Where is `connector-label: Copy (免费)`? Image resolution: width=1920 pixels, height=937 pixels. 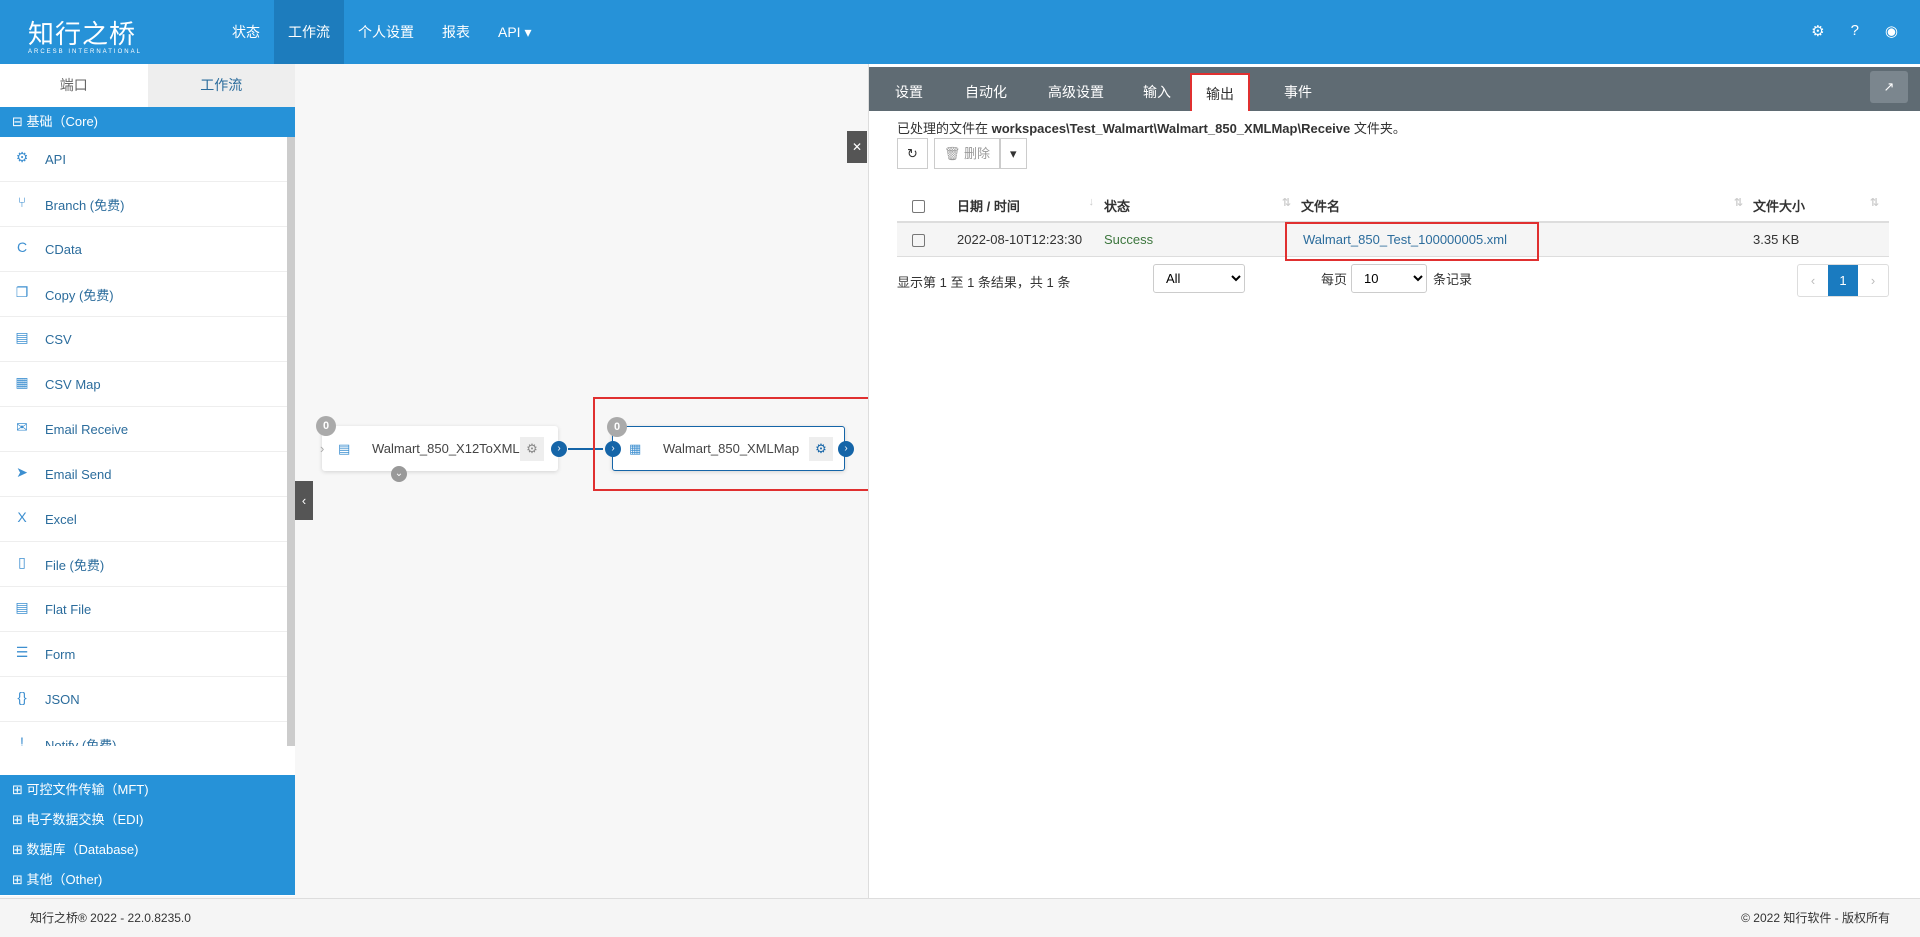
connector-label: Copy (免费) is located at coordinates (79, 295).